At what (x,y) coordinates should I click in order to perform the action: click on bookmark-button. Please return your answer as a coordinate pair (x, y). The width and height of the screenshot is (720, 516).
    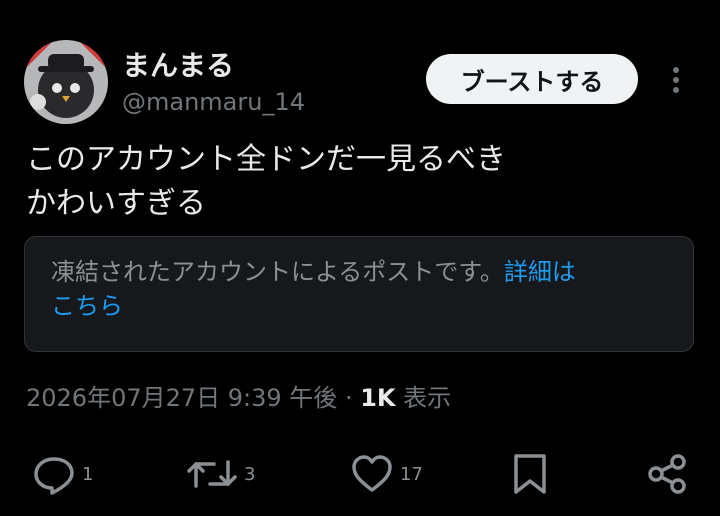
    Looking at the image, I should click on (530, 474).